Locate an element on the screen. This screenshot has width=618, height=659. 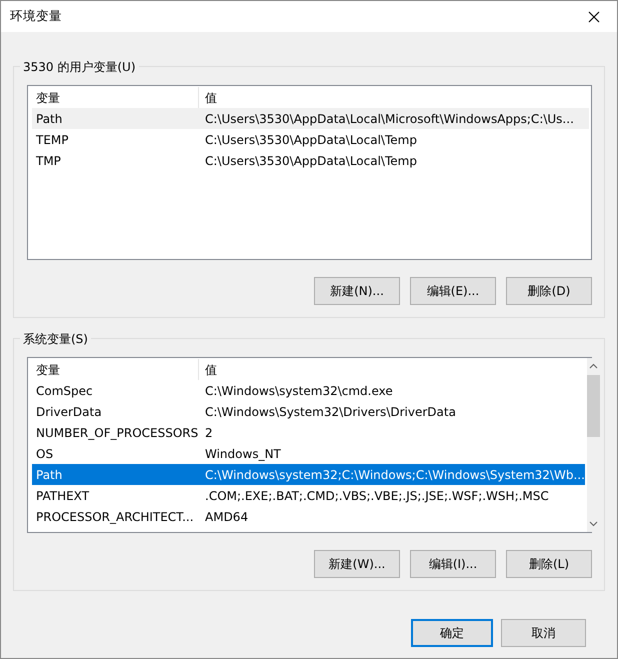
ok-button: 确定 is located at coordinates (452, 633).